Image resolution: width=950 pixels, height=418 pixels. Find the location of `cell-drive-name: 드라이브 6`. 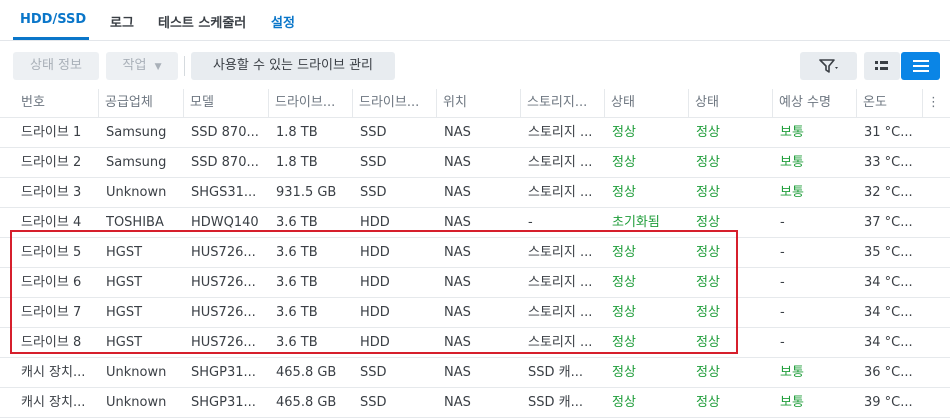

cell-drive-name: 드라이브 6 is located at coordinates (51, 282).